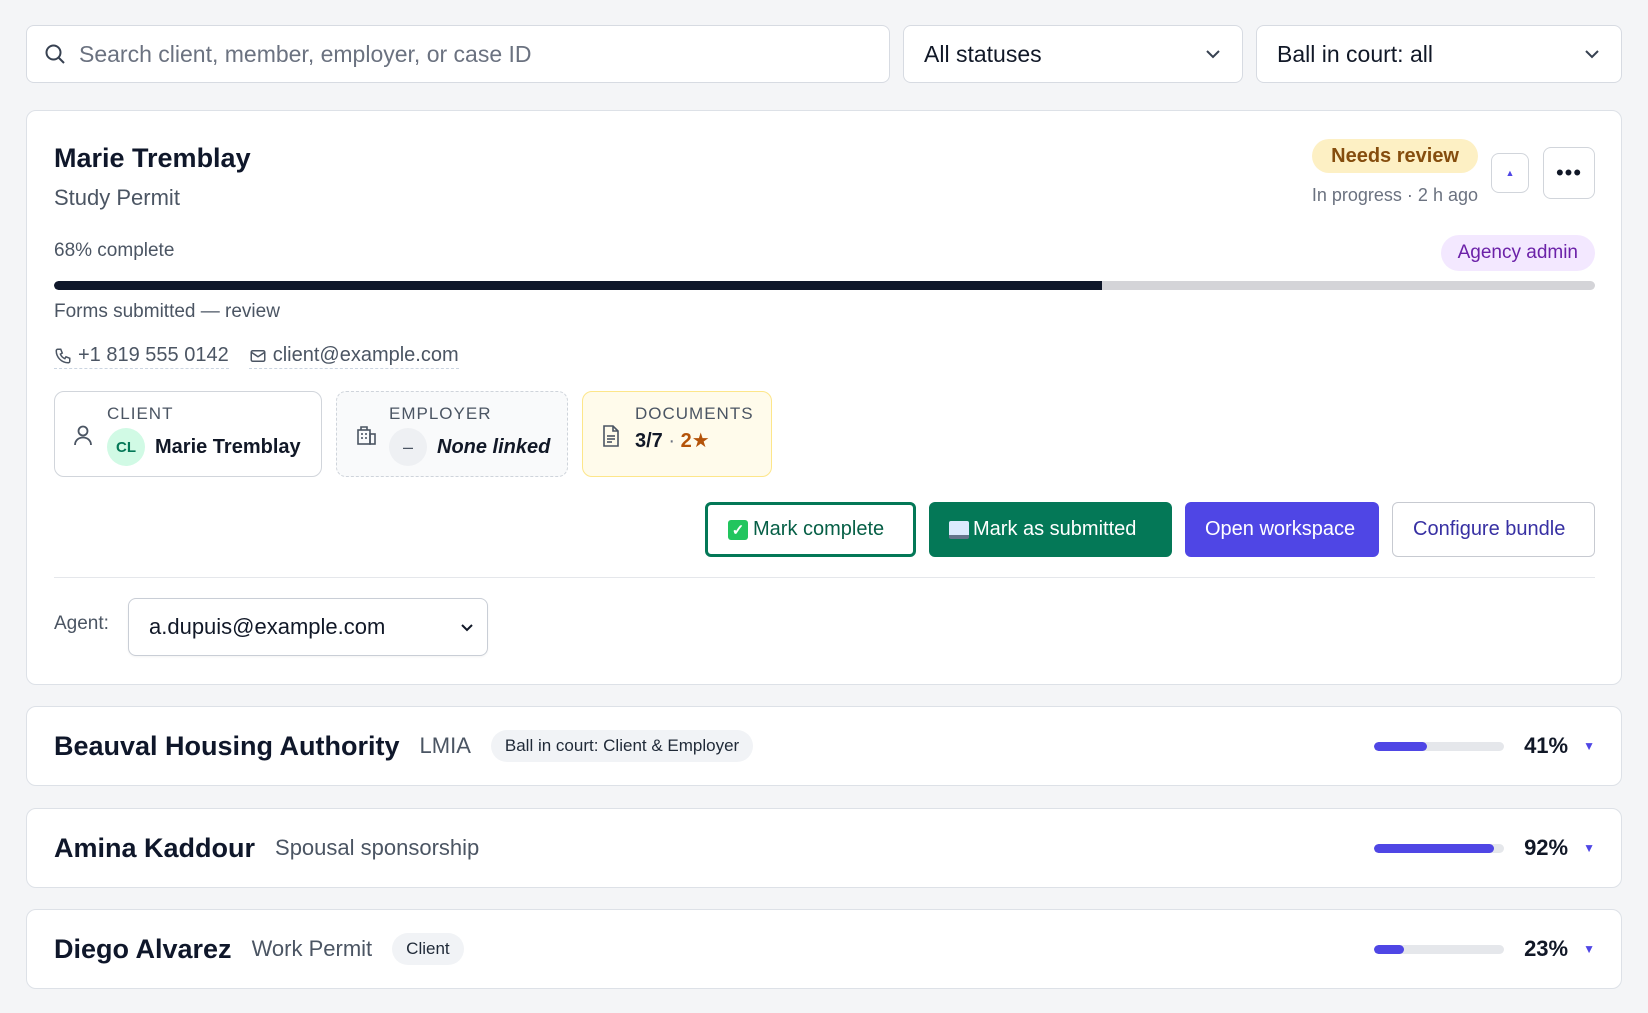 This screenshot has height=1013, width=1648. I want to click on status-badge: Needs review, so click(1395, 156).